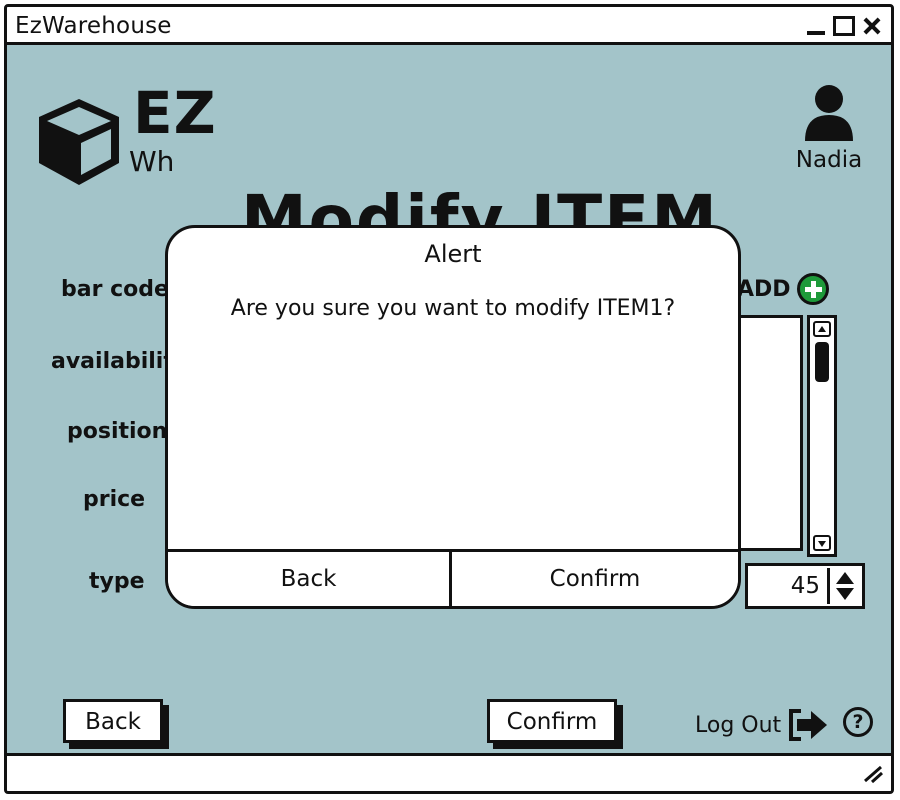  I want to click on scroll-up-icon, so click(822, 329).